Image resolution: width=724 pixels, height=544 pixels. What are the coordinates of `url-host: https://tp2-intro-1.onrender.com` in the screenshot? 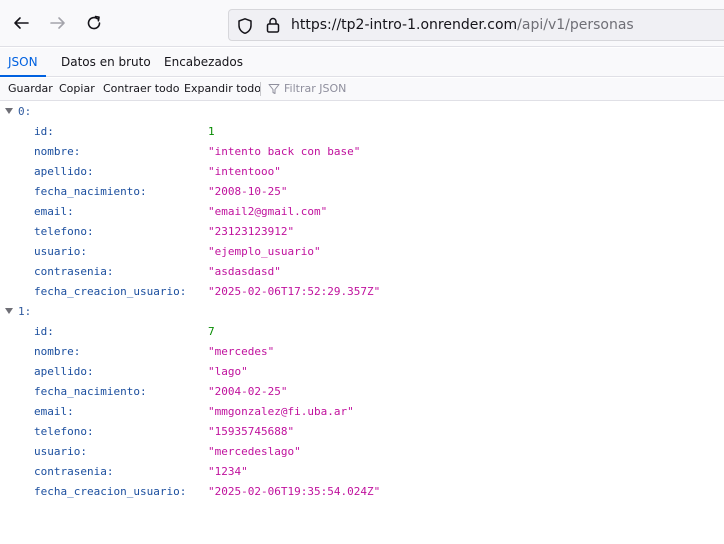 It's located at (404, 25).